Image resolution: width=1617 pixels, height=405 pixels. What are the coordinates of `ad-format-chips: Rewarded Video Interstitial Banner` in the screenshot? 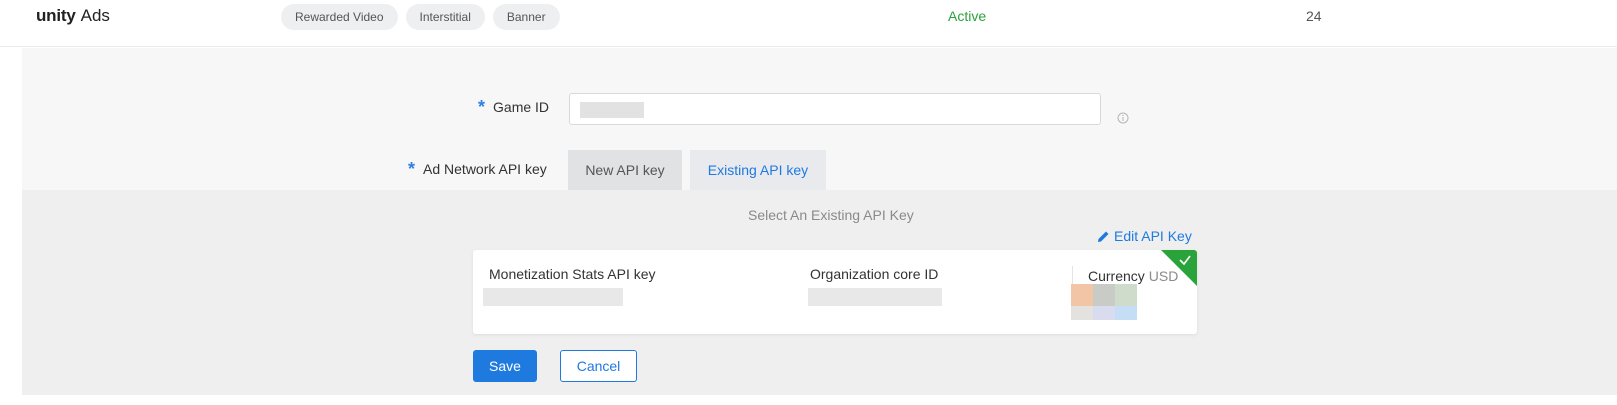 It's located at (420, 17).